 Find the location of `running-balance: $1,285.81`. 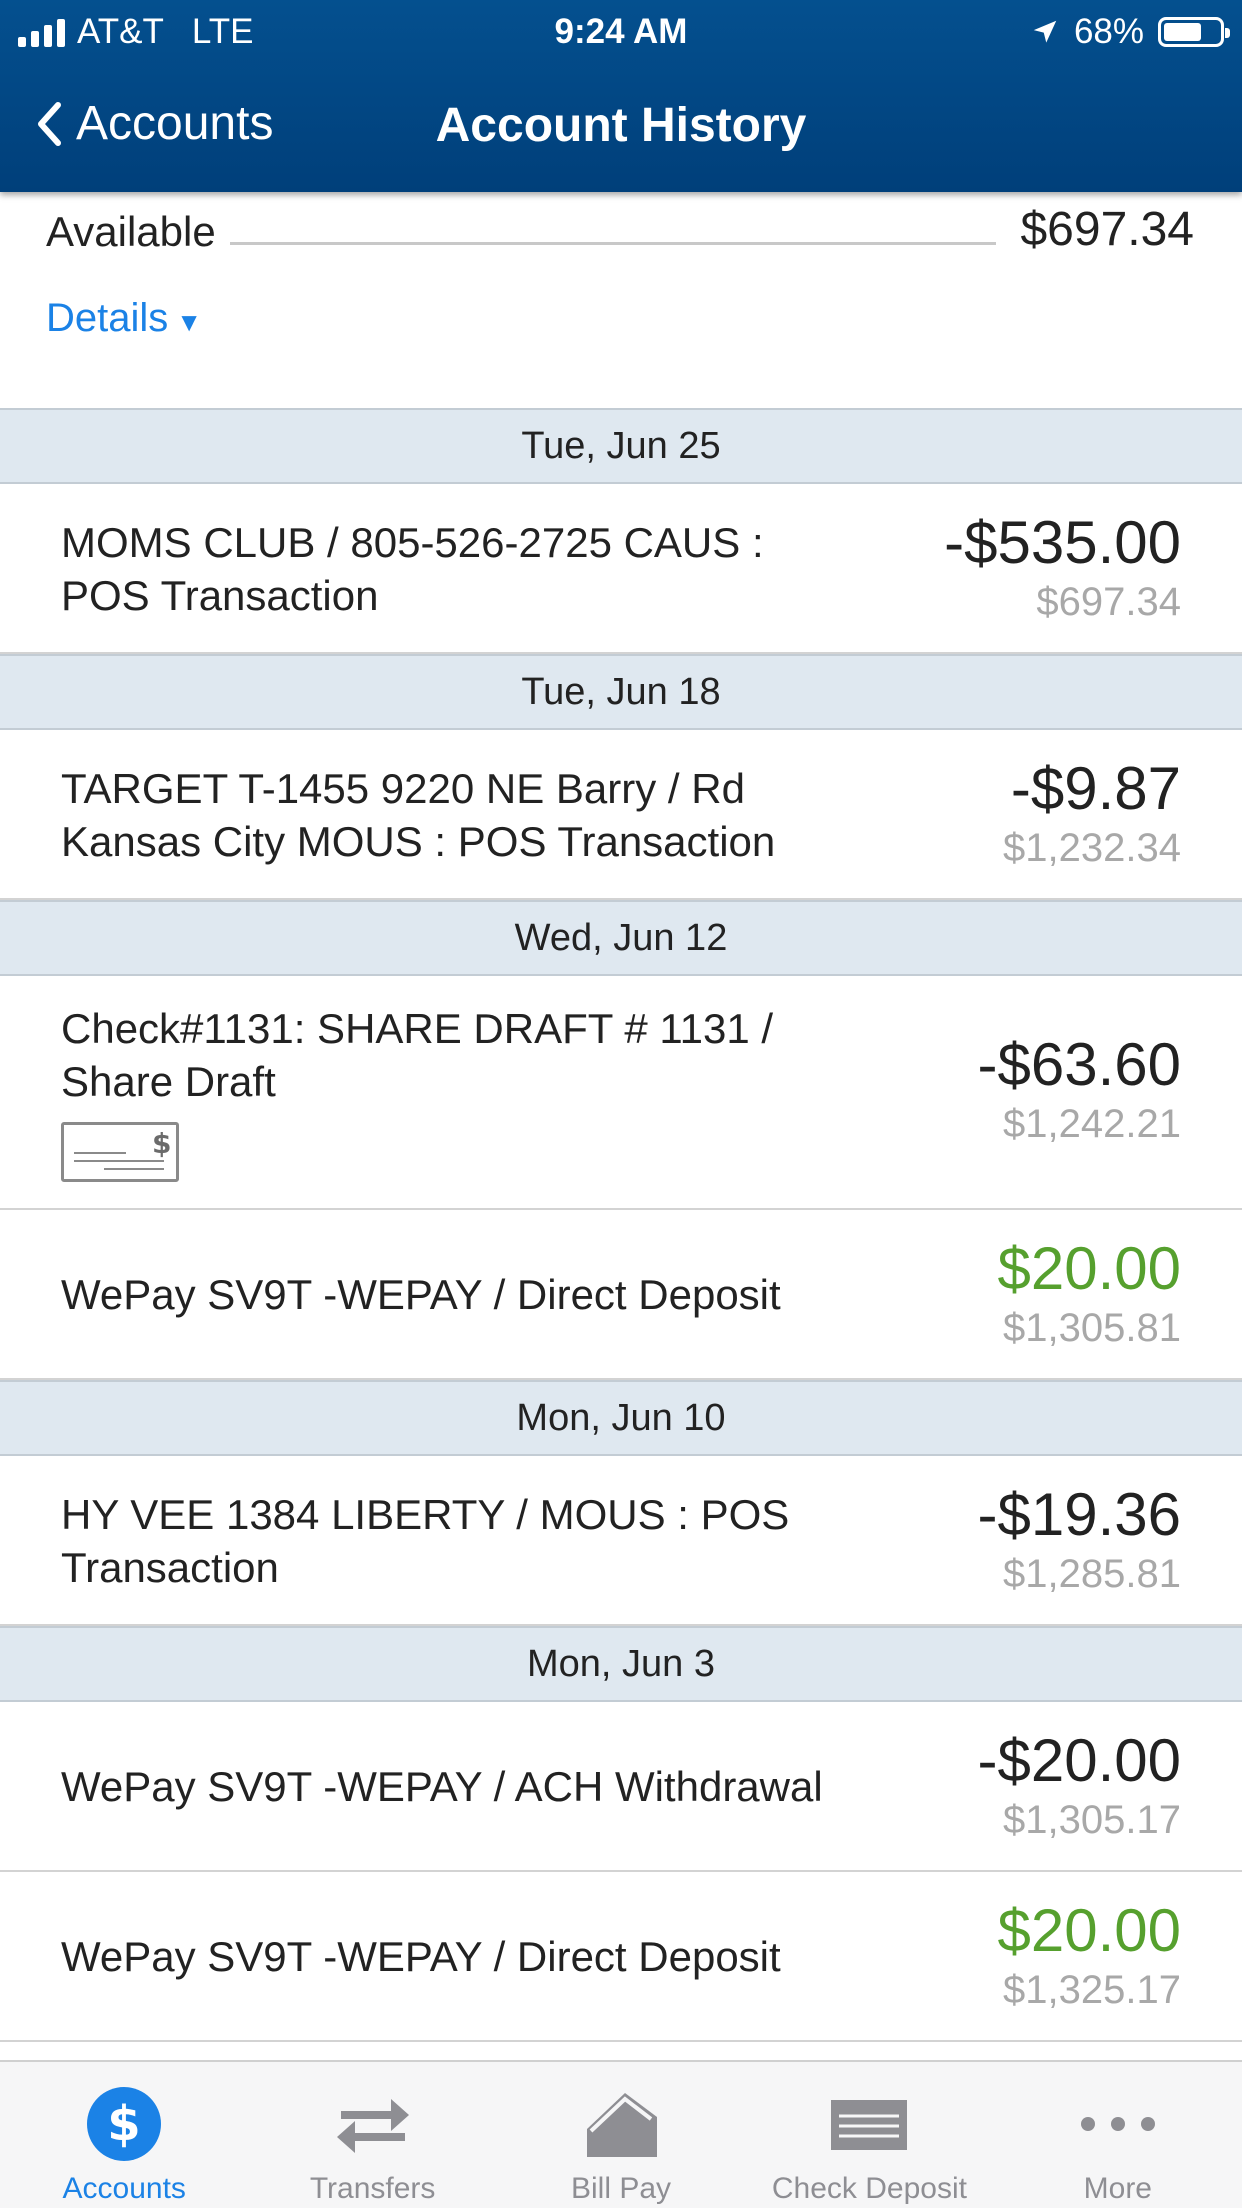

running-balance: $1,285.81 is located at coordinates (1092, 1574).